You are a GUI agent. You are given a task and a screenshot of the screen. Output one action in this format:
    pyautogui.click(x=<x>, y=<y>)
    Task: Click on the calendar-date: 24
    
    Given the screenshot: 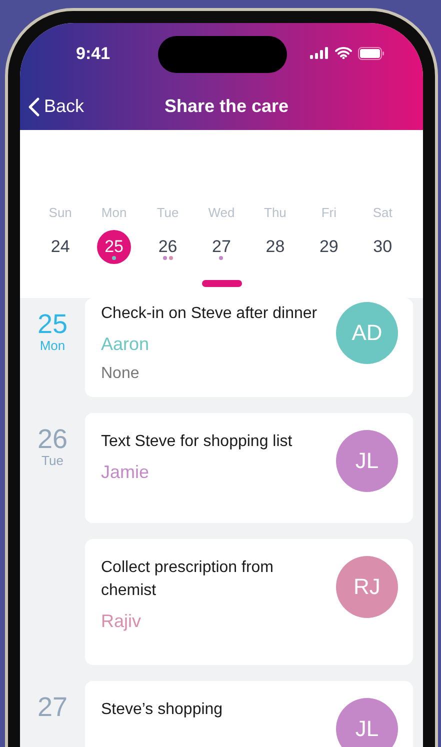 What is the action you would take?
    pyautogui.click(x=60, y=247)
    